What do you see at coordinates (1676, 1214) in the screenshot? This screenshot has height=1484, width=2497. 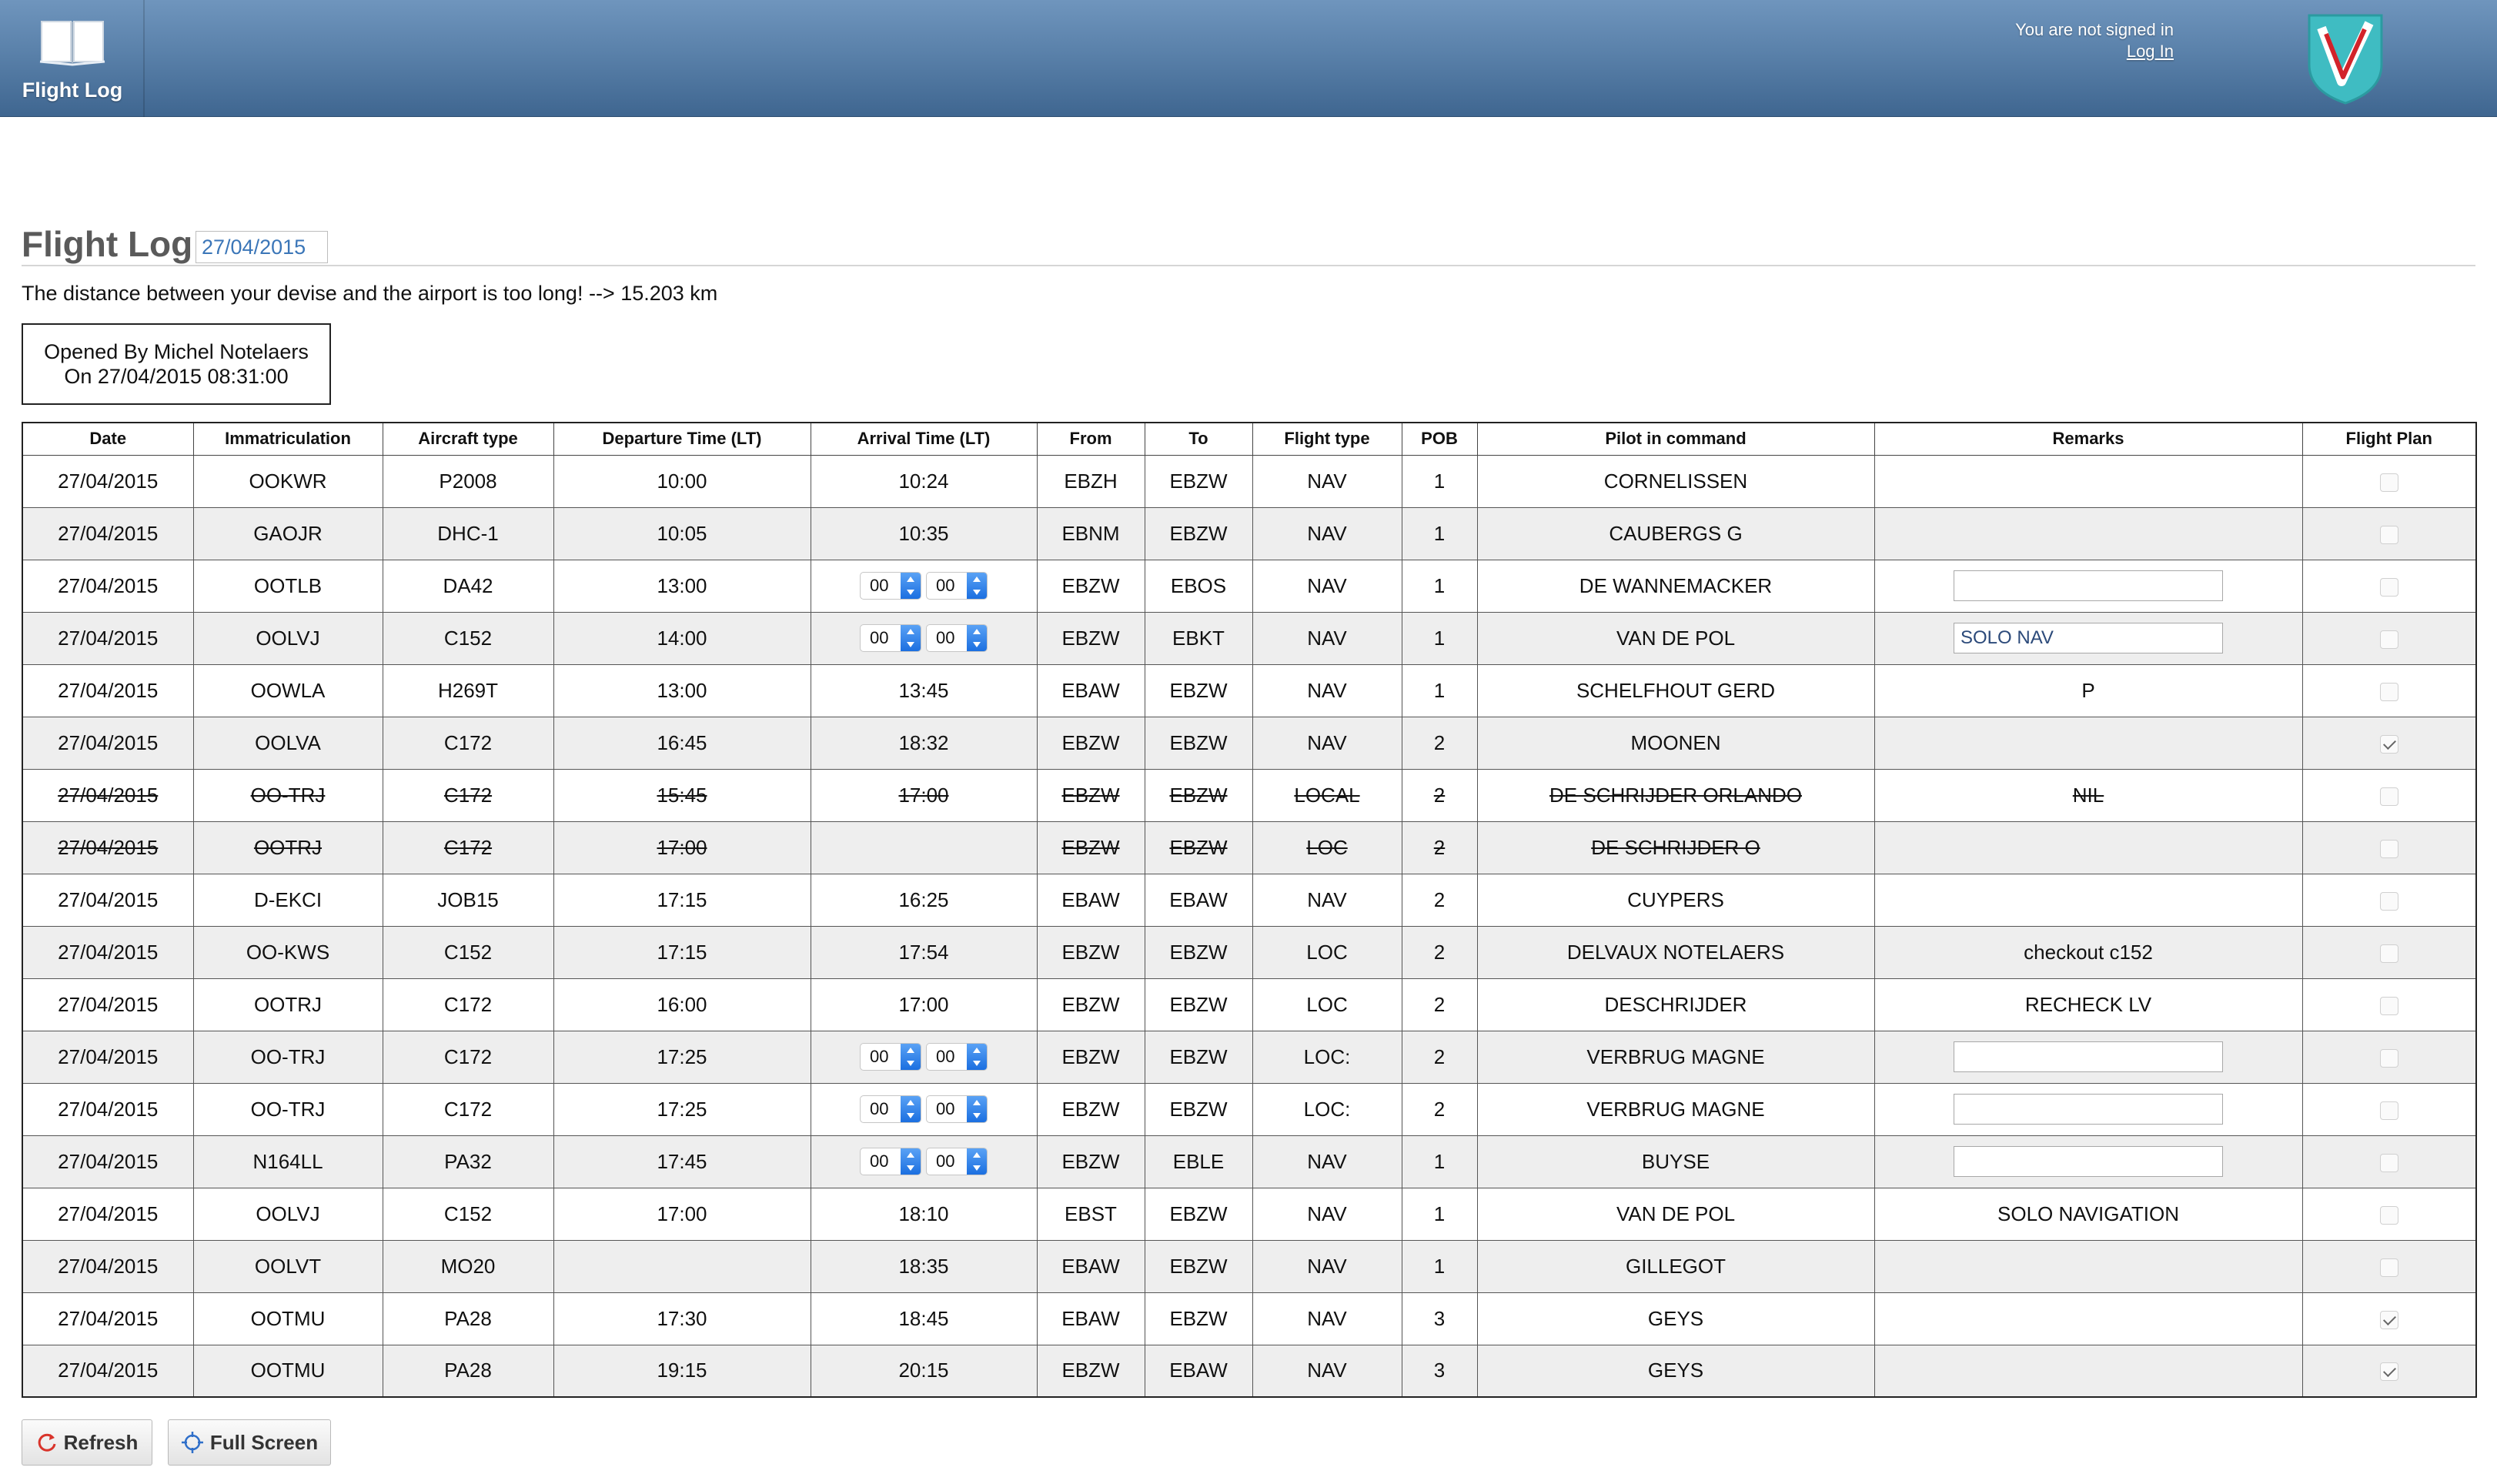 I see `pilot-in-command-cell: VAN DE POL` at bounding box center [1676, 1214].